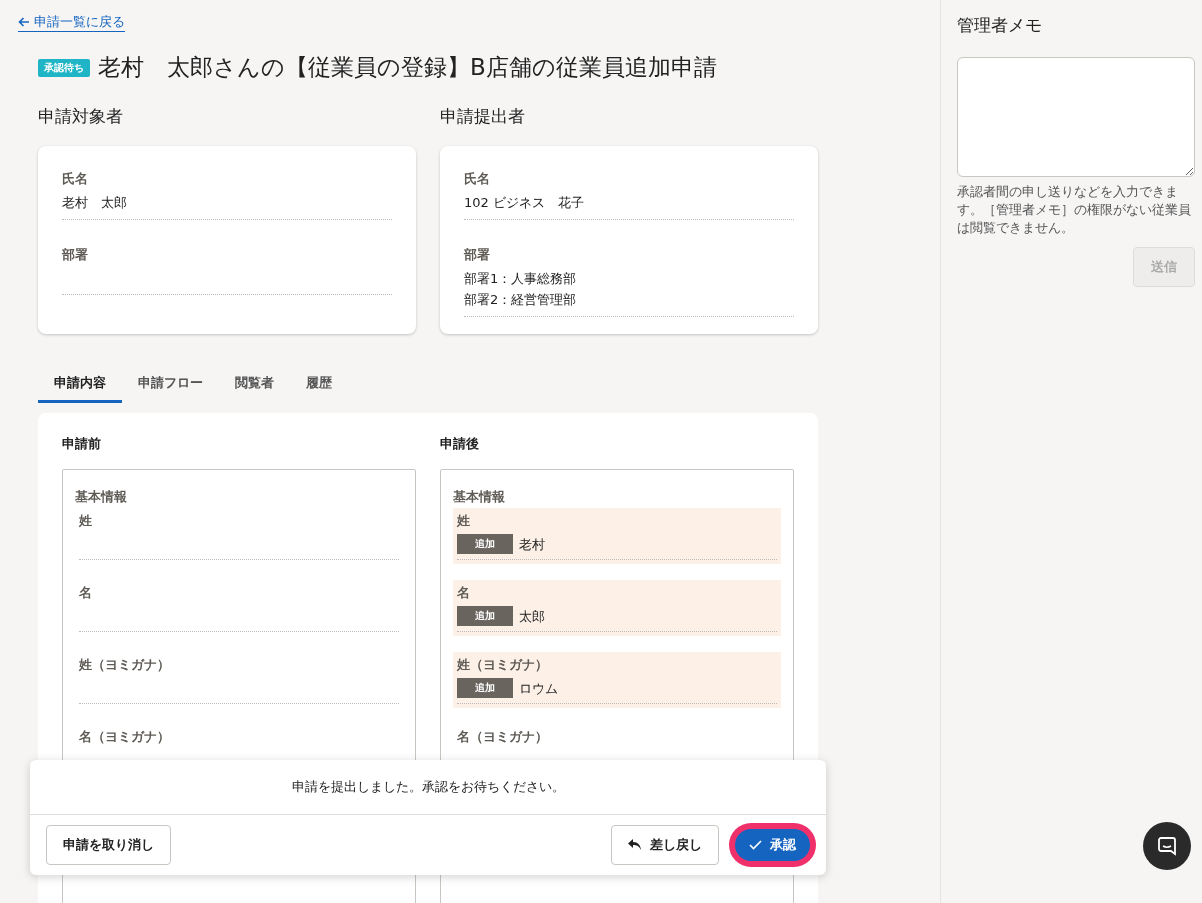 Image resolution: width=1202 pixels, height=903 pixels. Describe the element at coordinates (407, 67) in the screenshot. I see `page-title: 老村 太郎さんの【従業員の登録】B店舗の従業員追加申請` at that location.